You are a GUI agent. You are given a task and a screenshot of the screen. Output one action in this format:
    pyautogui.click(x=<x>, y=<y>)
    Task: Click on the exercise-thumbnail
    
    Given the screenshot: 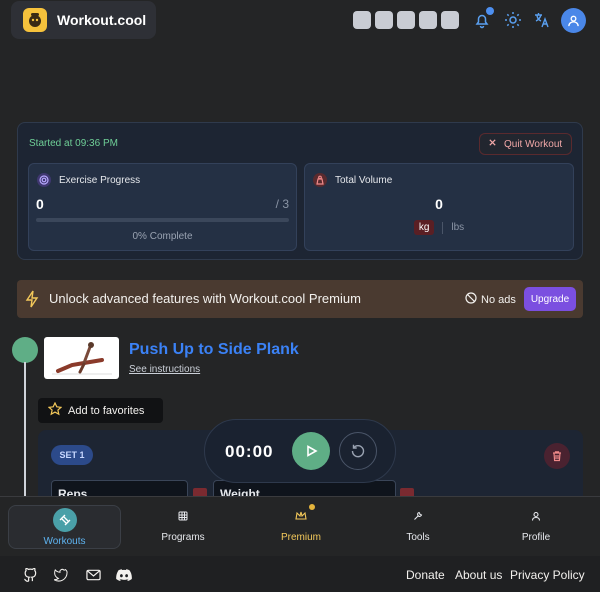 What is the action you would take?
    pyautogui.click(x=81, y=358)
    